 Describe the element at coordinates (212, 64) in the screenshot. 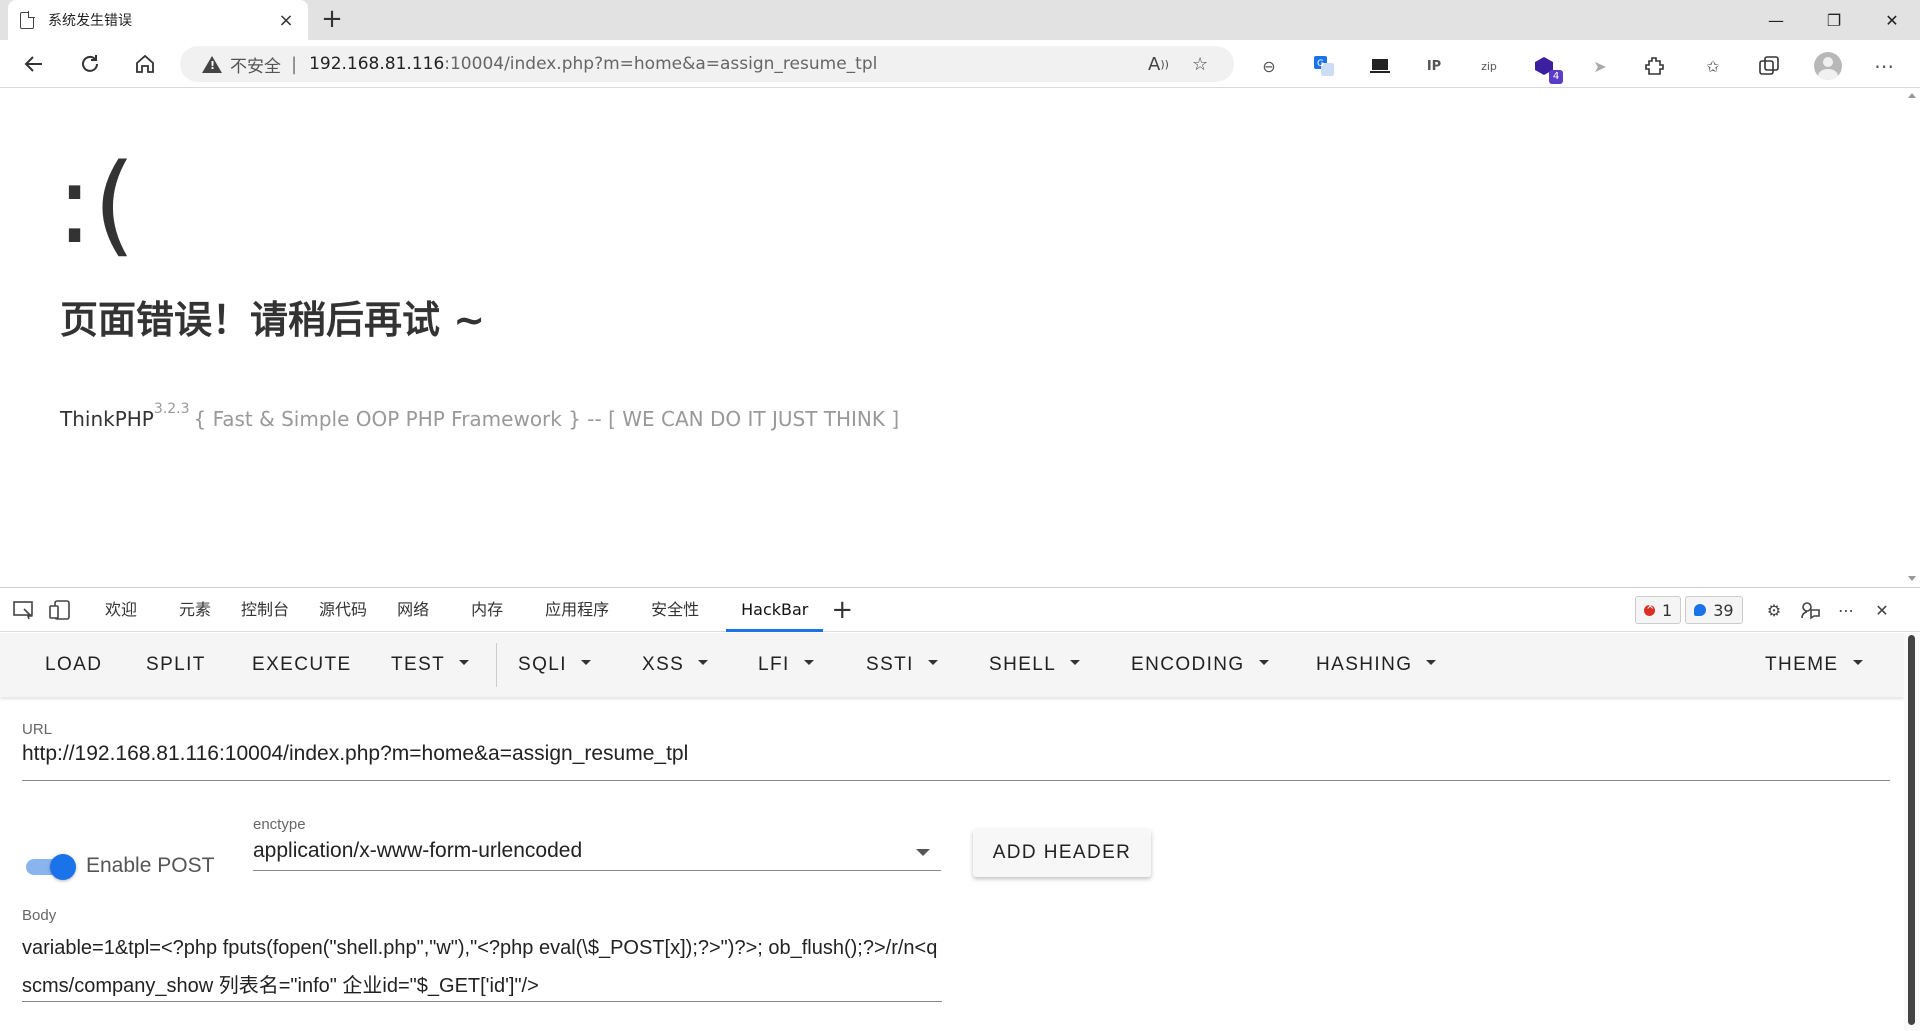

I see `warning-icon` at that location.